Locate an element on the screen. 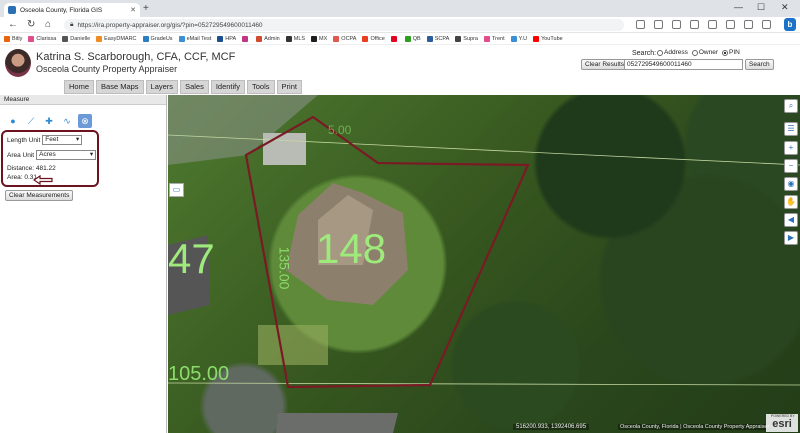 This screenshot has width=800, height=433. freehand-tool-icon: ∿ is located at coordinates (67, 121).